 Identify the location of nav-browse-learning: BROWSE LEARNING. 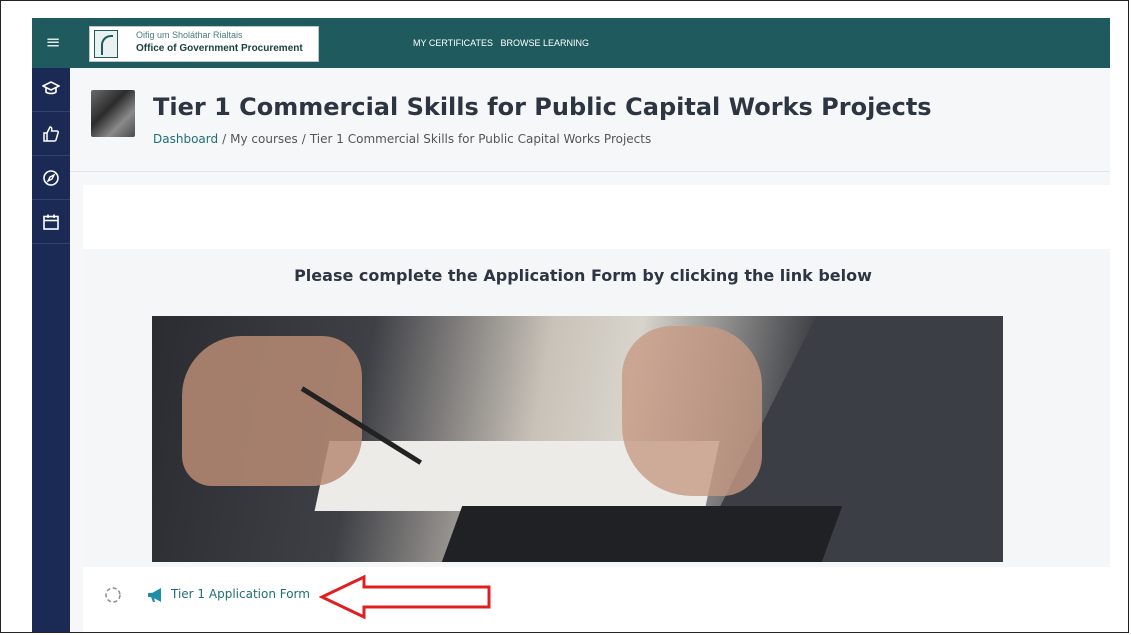
(545, 43).